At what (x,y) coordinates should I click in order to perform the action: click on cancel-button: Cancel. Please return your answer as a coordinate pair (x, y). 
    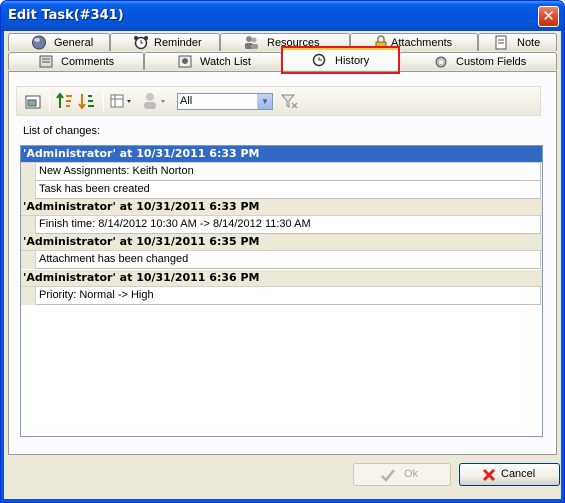
    Looking at the image, I should click on (509, 474).